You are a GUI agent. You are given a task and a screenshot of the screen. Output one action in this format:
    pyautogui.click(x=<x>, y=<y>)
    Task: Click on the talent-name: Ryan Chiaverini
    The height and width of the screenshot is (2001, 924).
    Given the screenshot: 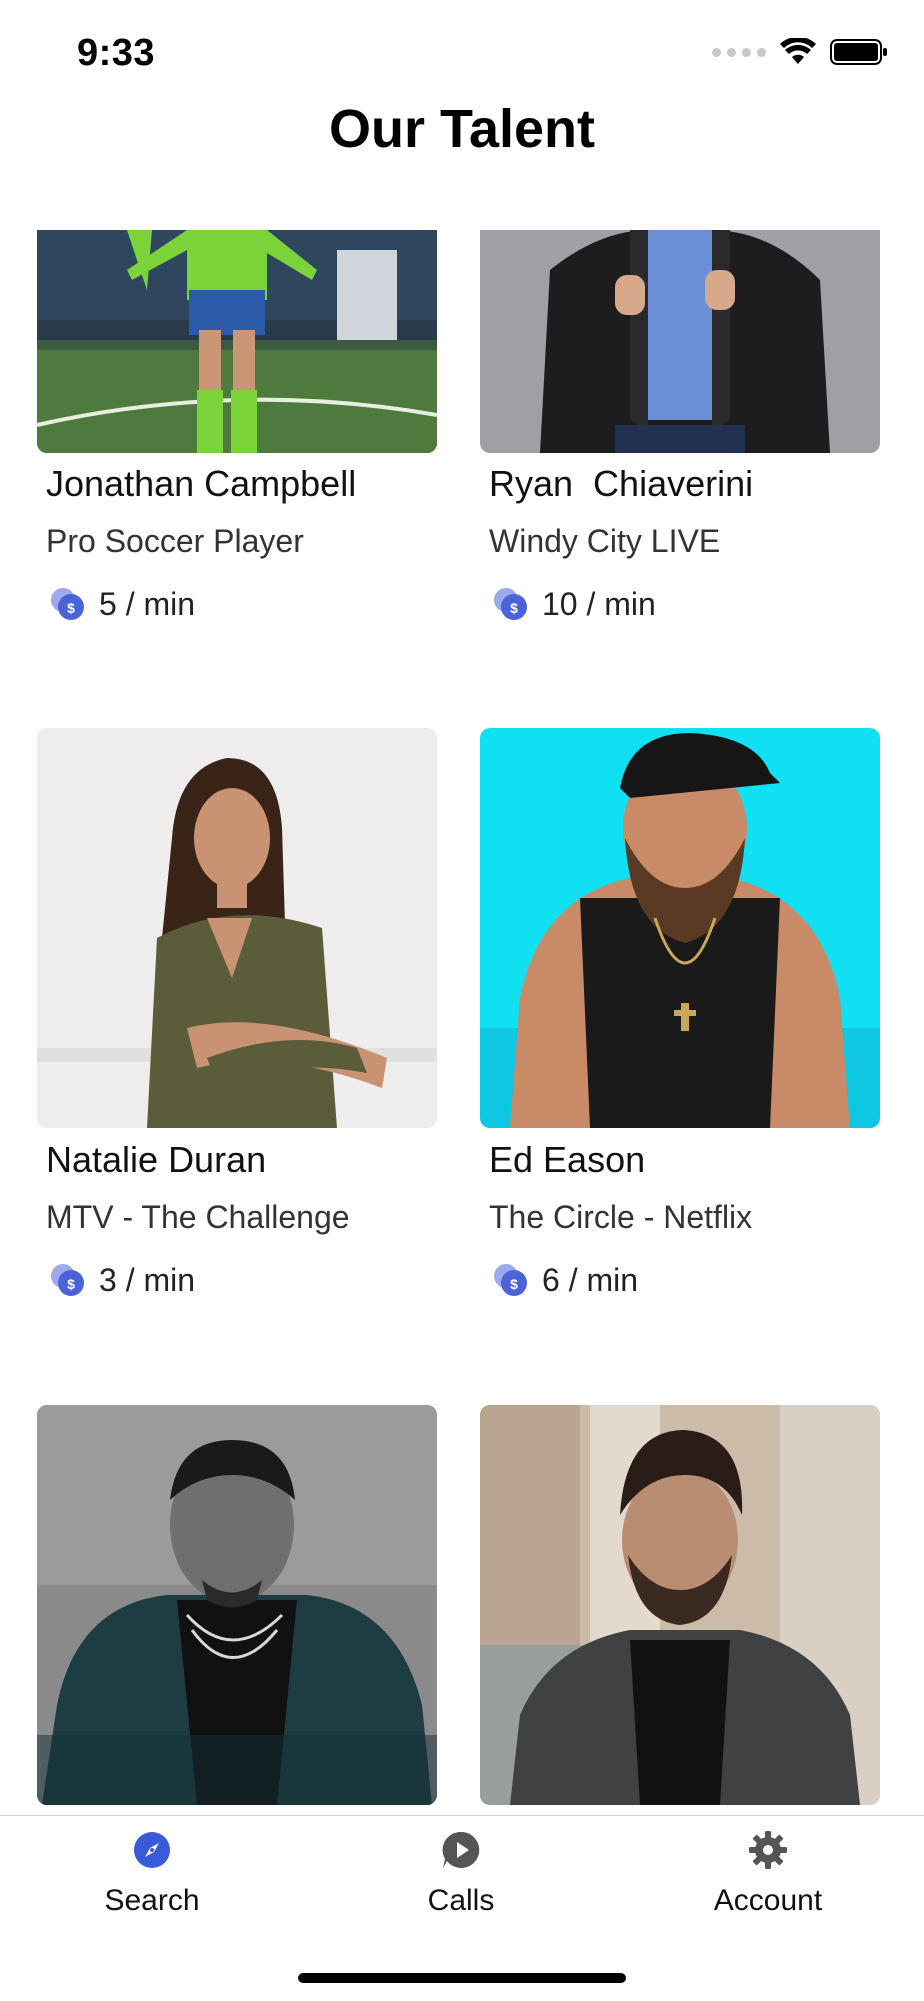 What is the action you would take?
    pyautogui.click(x=621, y=483)
    